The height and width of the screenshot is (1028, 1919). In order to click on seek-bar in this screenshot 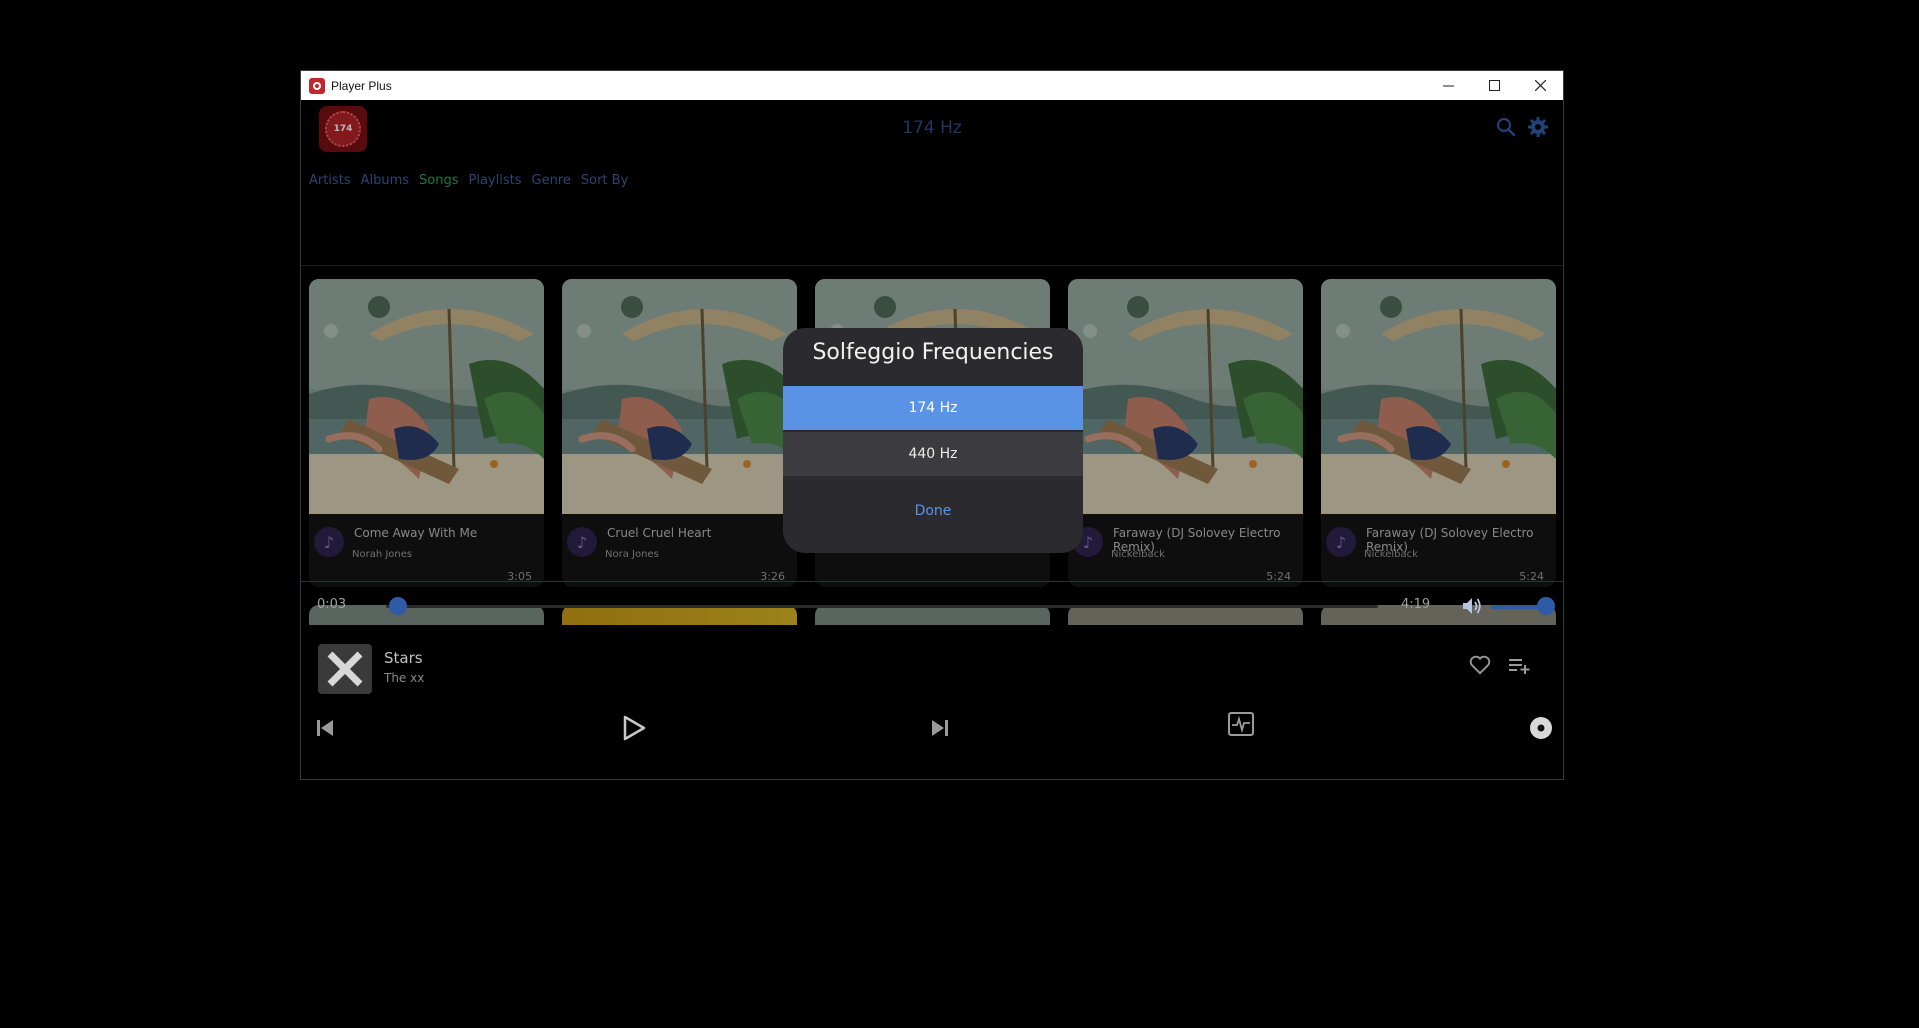, I will do `click(882, 606)`.